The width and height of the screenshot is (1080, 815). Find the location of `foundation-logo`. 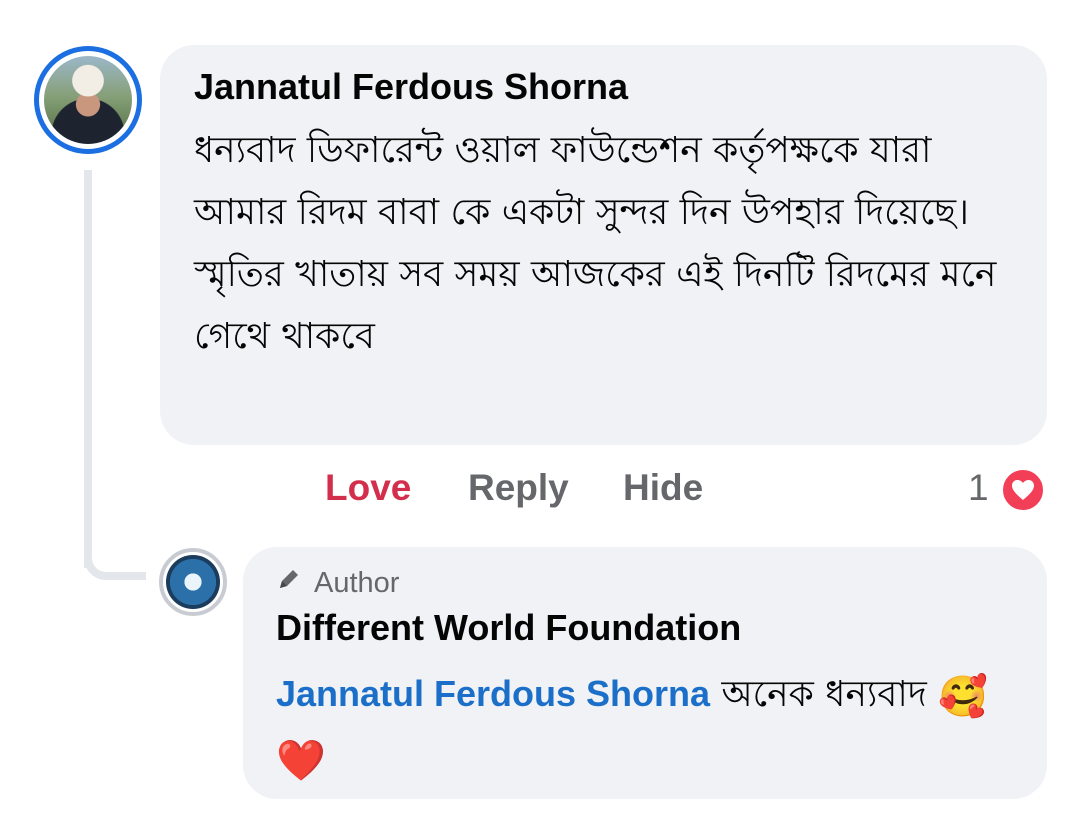

foundation-logo is located at coordinates (193, 582).